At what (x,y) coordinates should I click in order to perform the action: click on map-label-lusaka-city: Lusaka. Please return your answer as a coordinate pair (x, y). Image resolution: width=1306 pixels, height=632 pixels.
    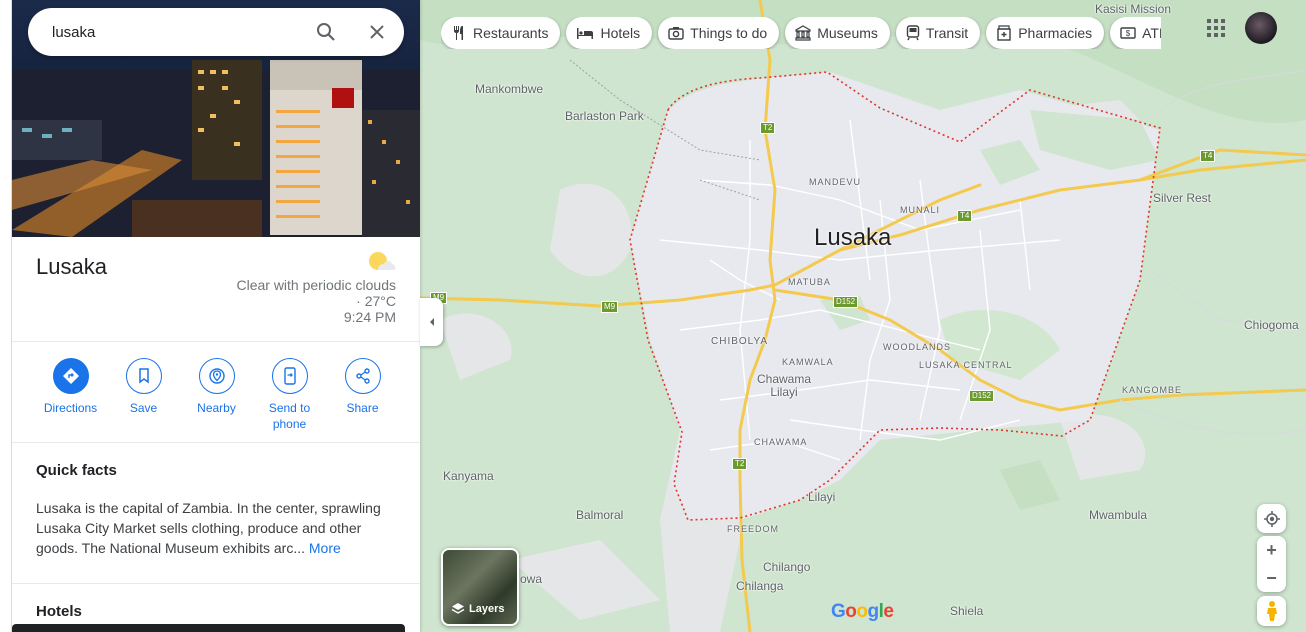
    Looking at the image, I should click on (852, 238).